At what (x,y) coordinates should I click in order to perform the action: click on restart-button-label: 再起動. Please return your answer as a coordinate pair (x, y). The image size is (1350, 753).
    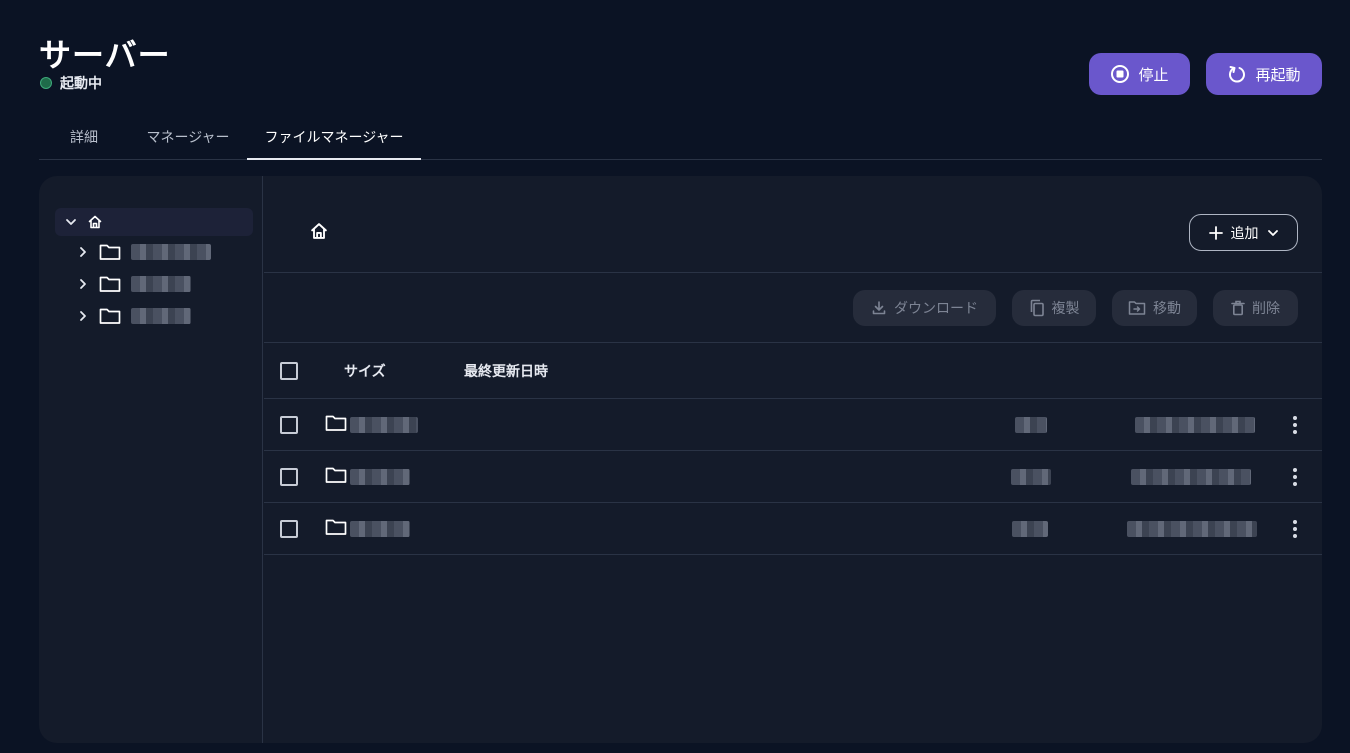
    Looking at the image, I should click on (1278, 74).